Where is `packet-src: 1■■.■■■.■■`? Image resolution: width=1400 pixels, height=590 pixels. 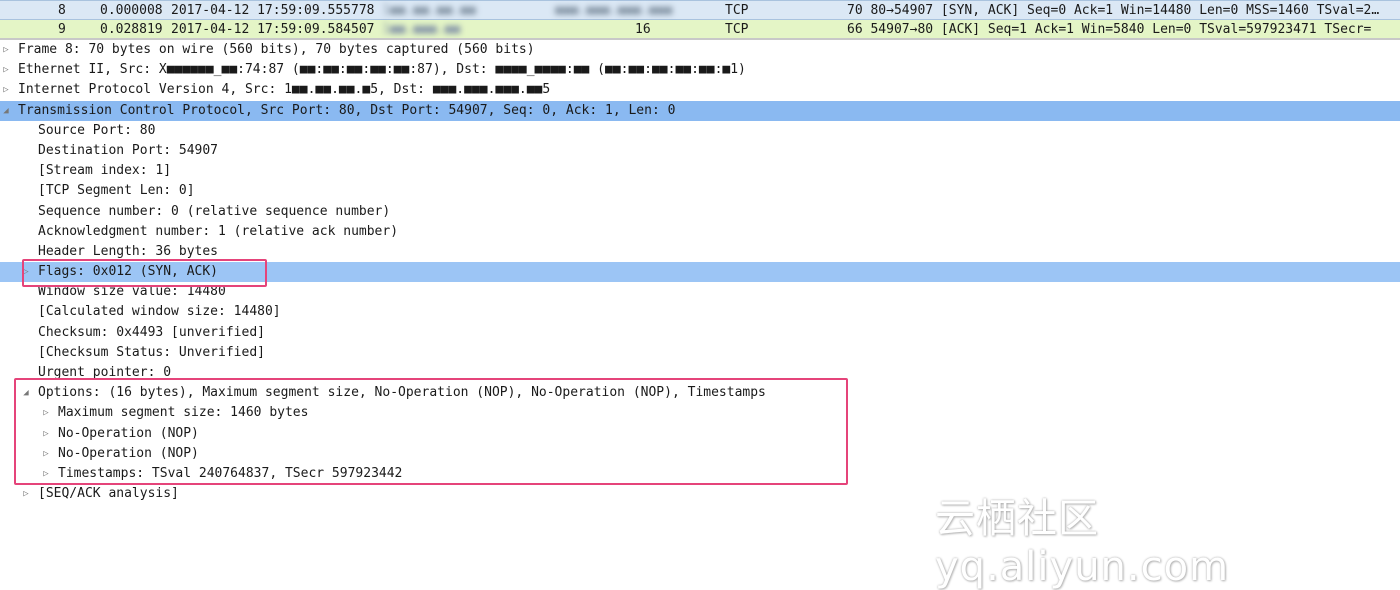
packet-src: 1■■.■■■.■■ is located at coordinates (421, 29).